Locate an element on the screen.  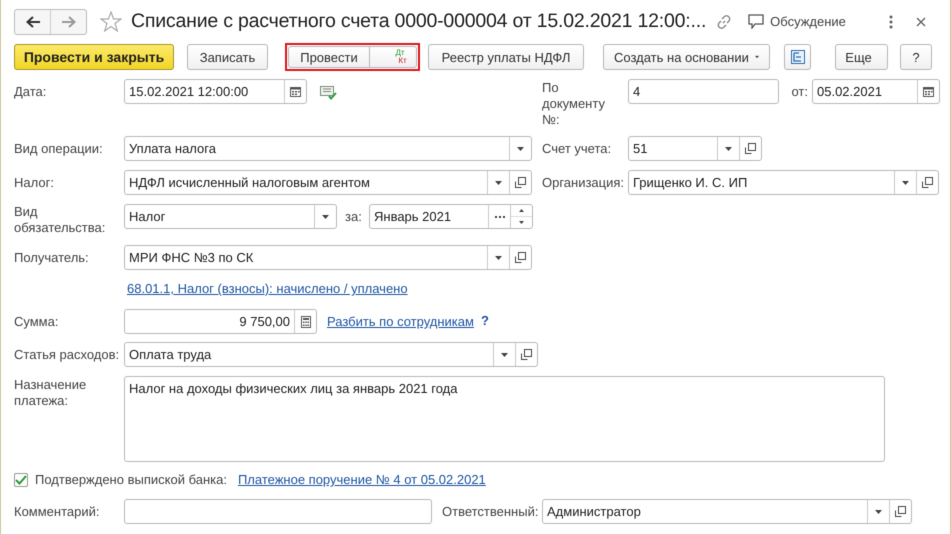
payment-purpose-field: Налог на доходы физических лиц за январь 2021 года is located at coordinates (504, 419).